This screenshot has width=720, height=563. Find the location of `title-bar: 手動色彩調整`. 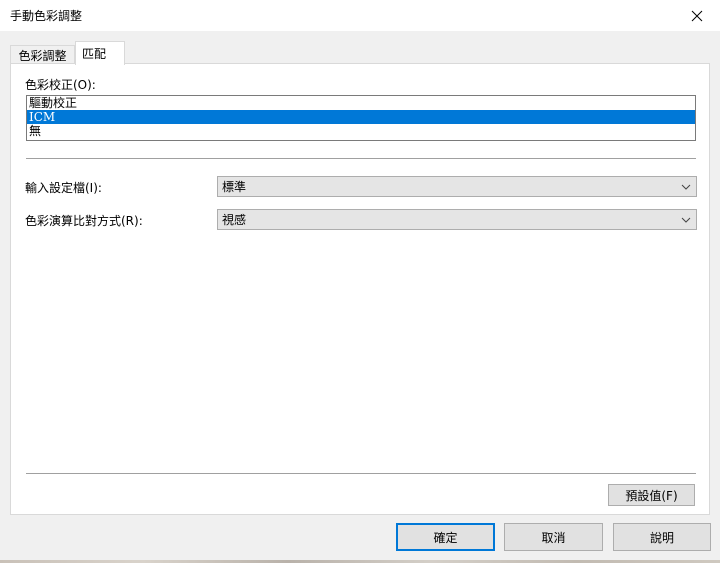

title-bar: 手動色彩調整 is located at coordinates (360, 15).